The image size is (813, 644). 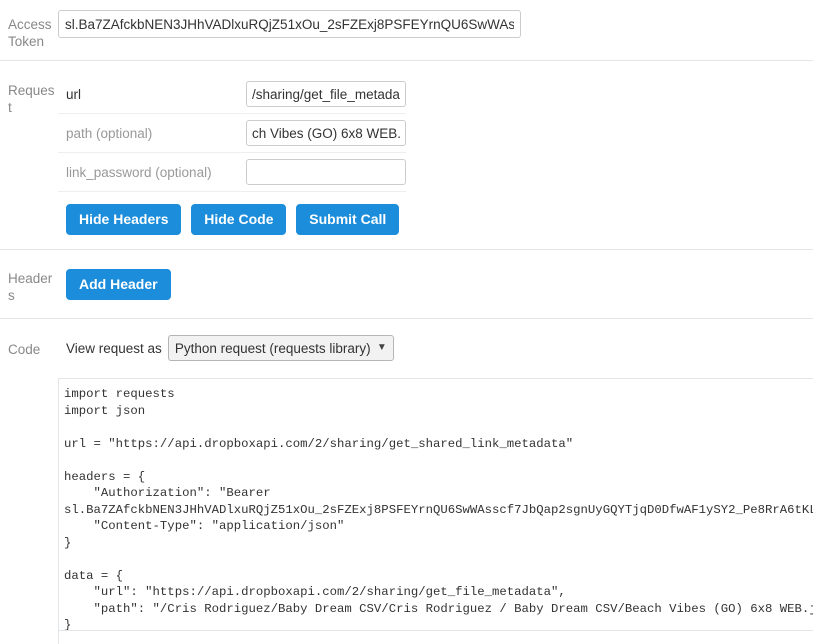 What do you see at coordinates (109, 133) in the screenshot?
I see `param-label-path: path (optional)` at bounding box center [109, 133].